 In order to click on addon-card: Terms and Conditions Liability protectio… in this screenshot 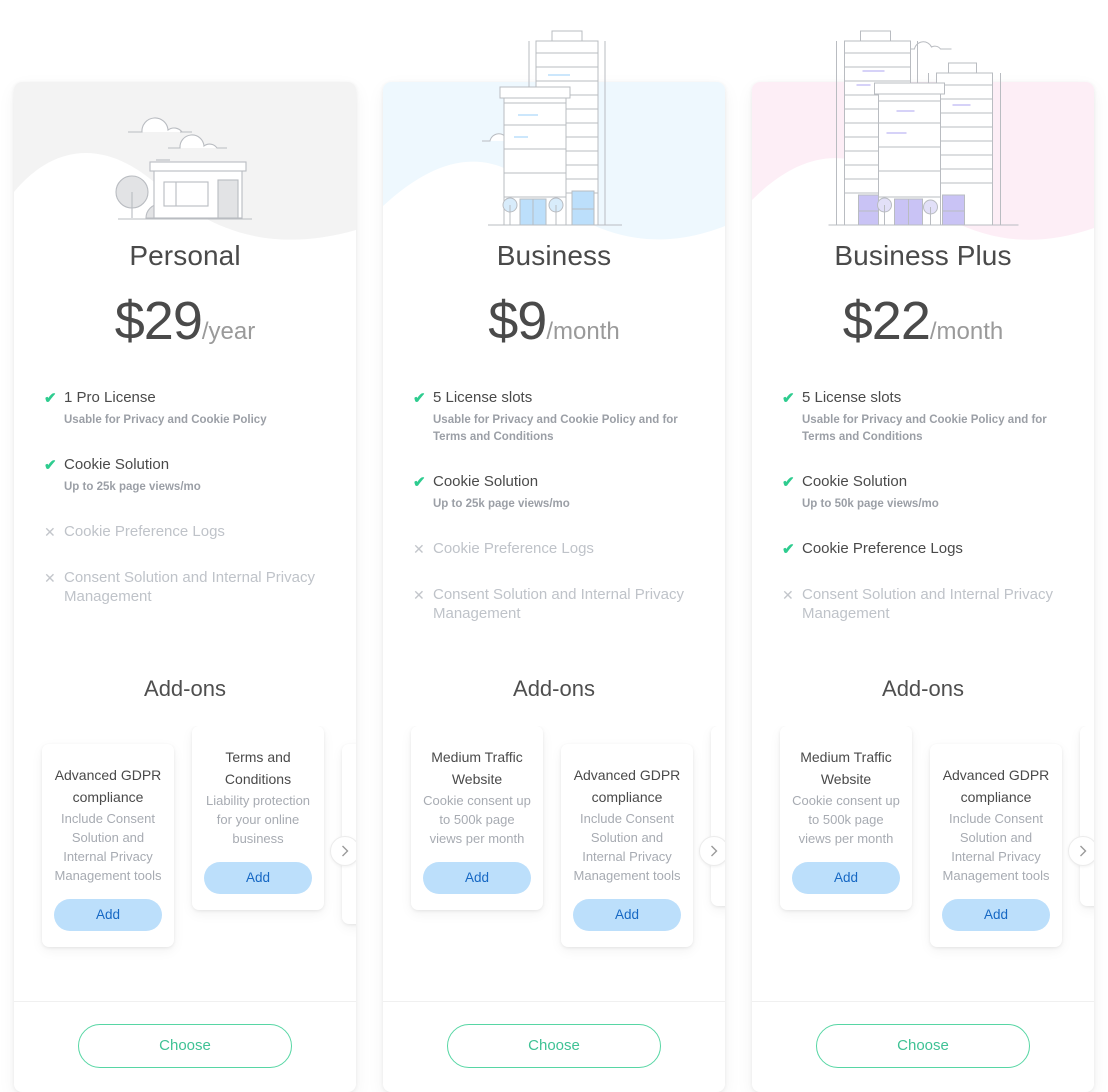, I will do `click(258, 818)`.